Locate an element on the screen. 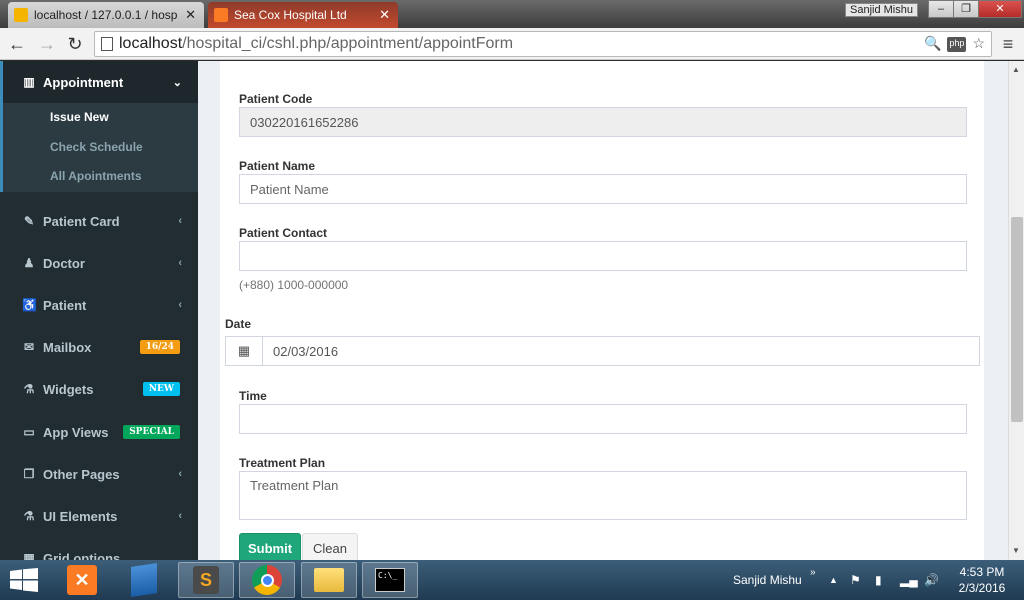 This screenshot has width=1024, height=600. sidebar-item-label: Patient Card is located at coordinates (81, 221).